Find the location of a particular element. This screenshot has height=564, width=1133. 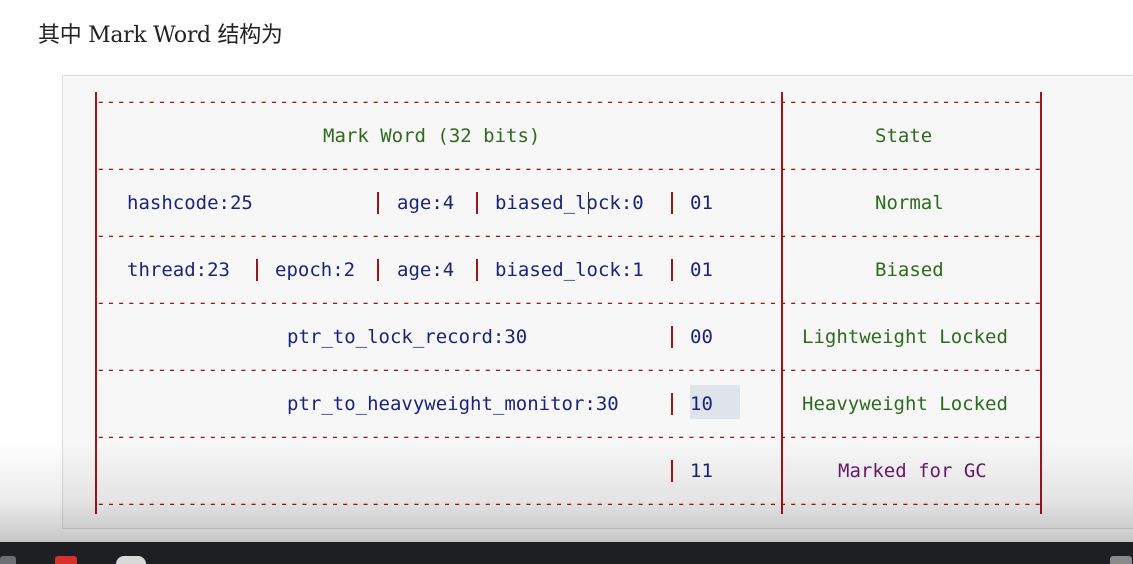

table-middle-border is located at coordinates (782, 303).